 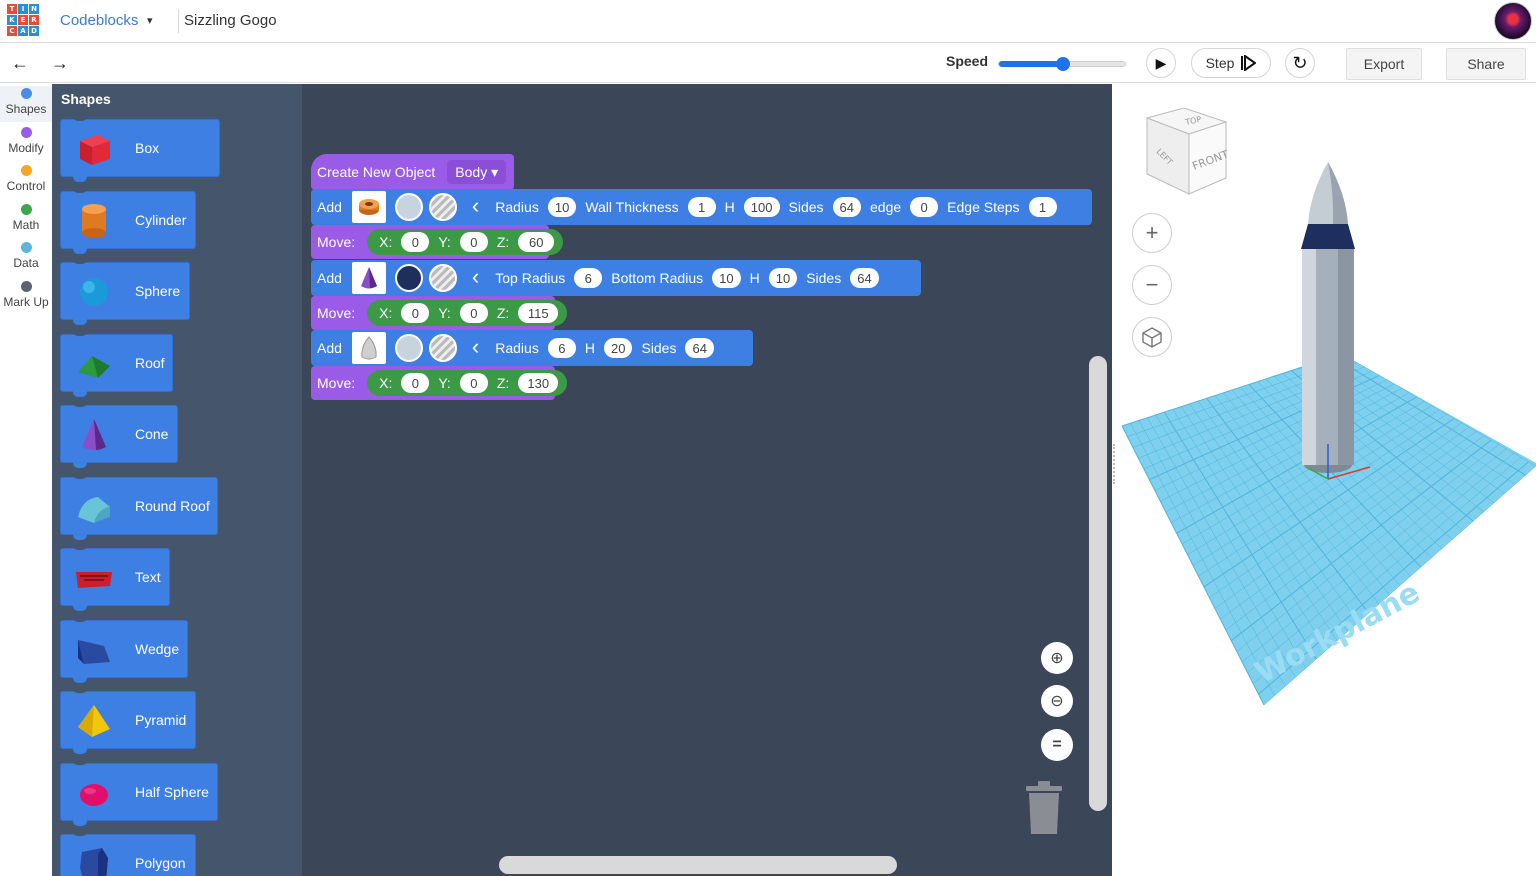 I want to click on viewport-resize-handle, so click(x=1115, y=464).